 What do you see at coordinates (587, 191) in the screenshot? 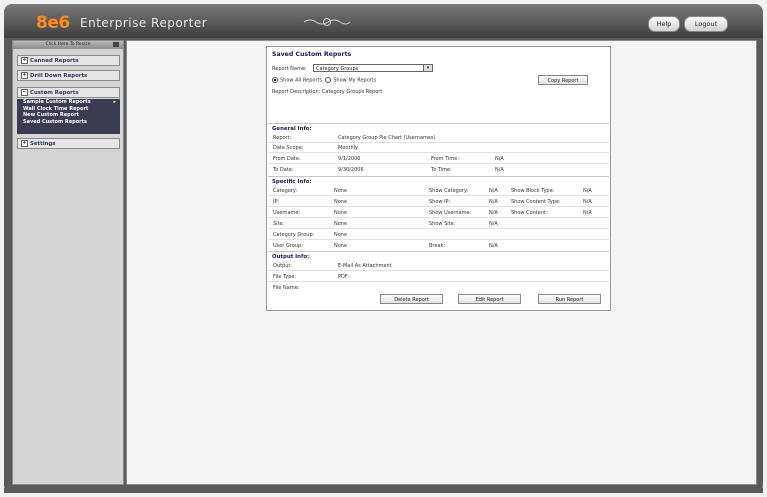
I see `show-block-type-value: N/A` at bounding box center [587, 191].